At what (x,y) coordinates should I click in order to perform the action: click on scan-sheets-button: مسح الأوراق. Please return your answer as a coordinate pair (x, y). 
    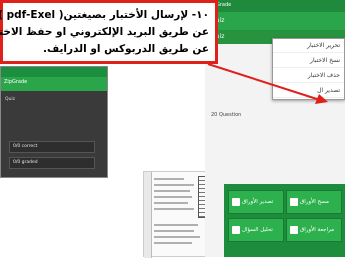
    Looking at the image, I should click on (314, 202).